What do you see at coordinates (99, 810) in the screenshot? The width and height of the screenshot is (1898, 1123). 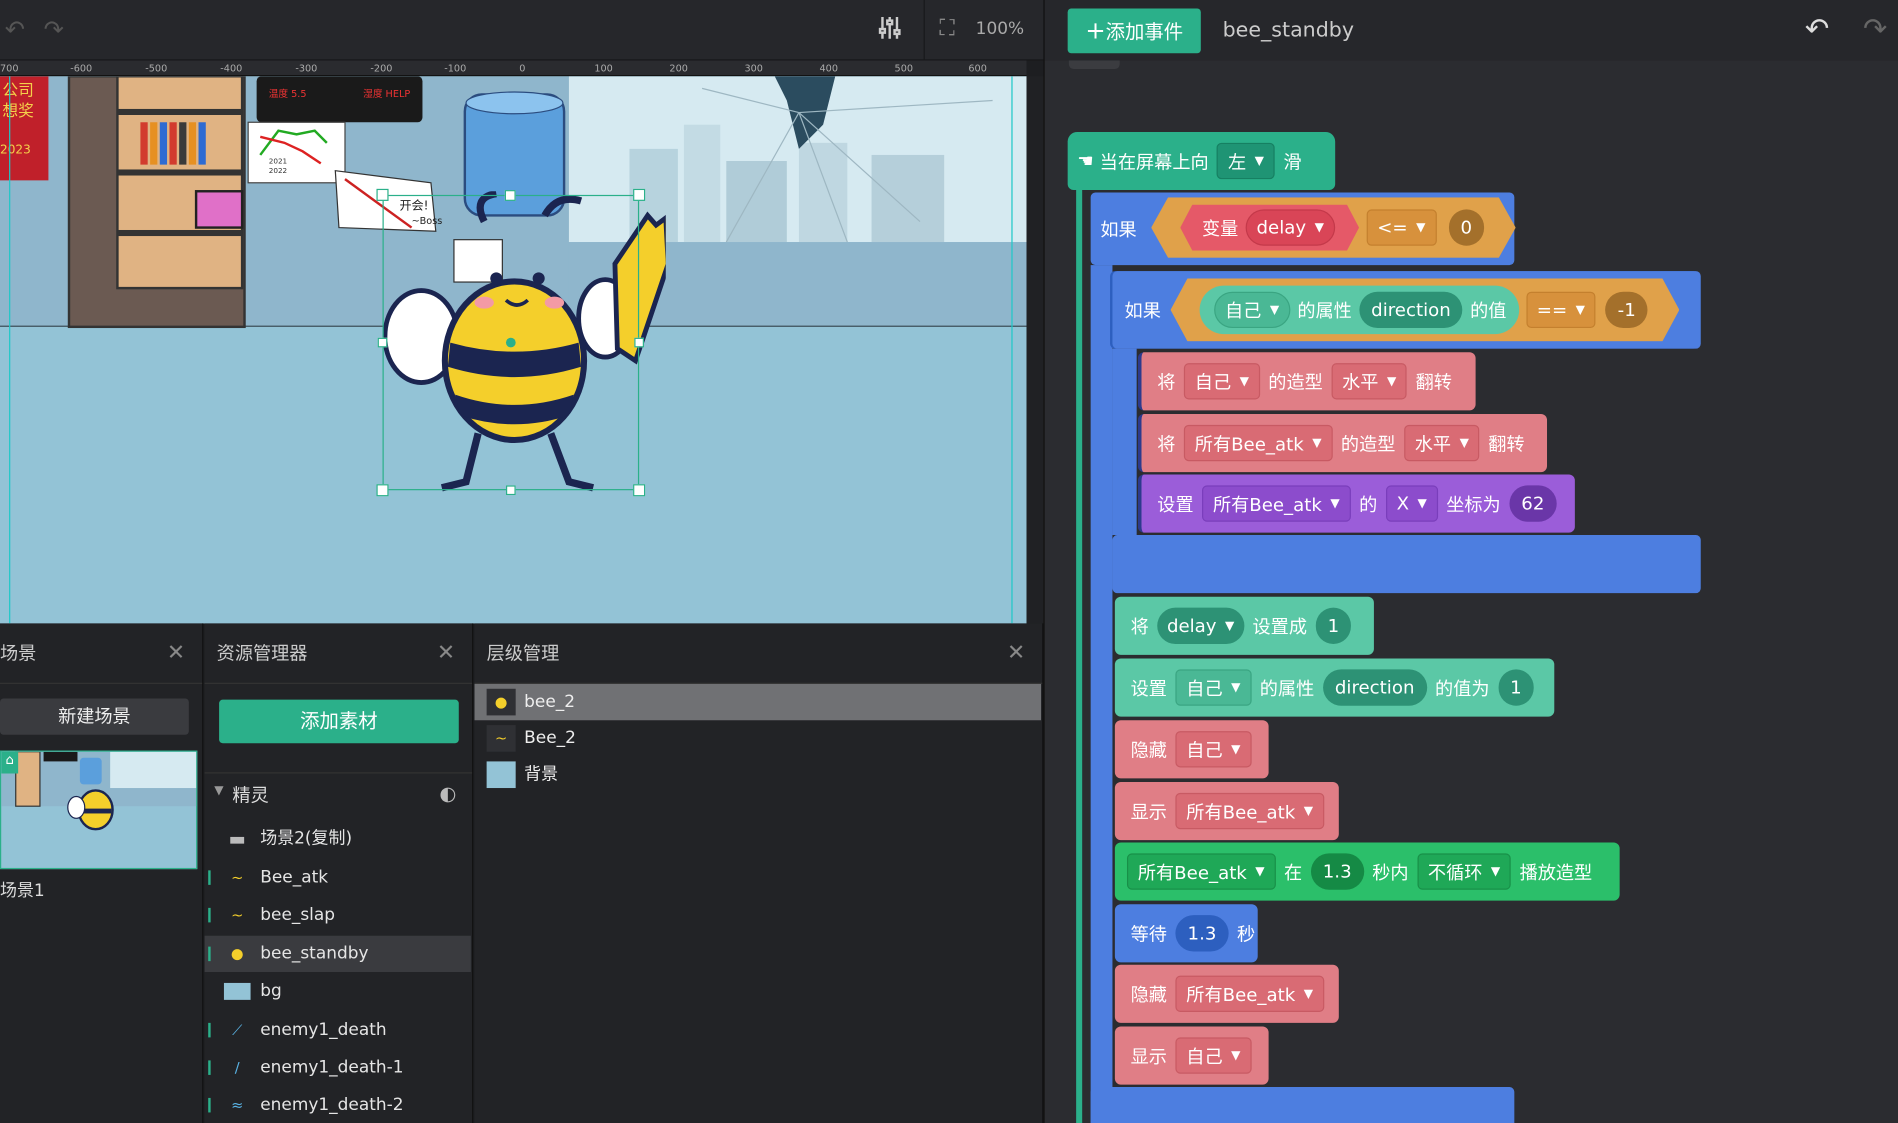 I see `scene-thumbnail: ⌂` at bounding box center [99, 810].